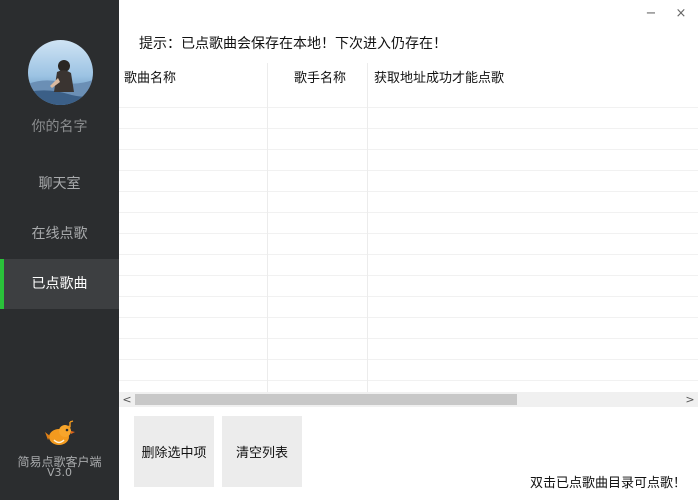  What do you see at coordinates (690, 399) in the screenshot?
I see `scroll-right-icon: >` at bounding box center [690, 399].